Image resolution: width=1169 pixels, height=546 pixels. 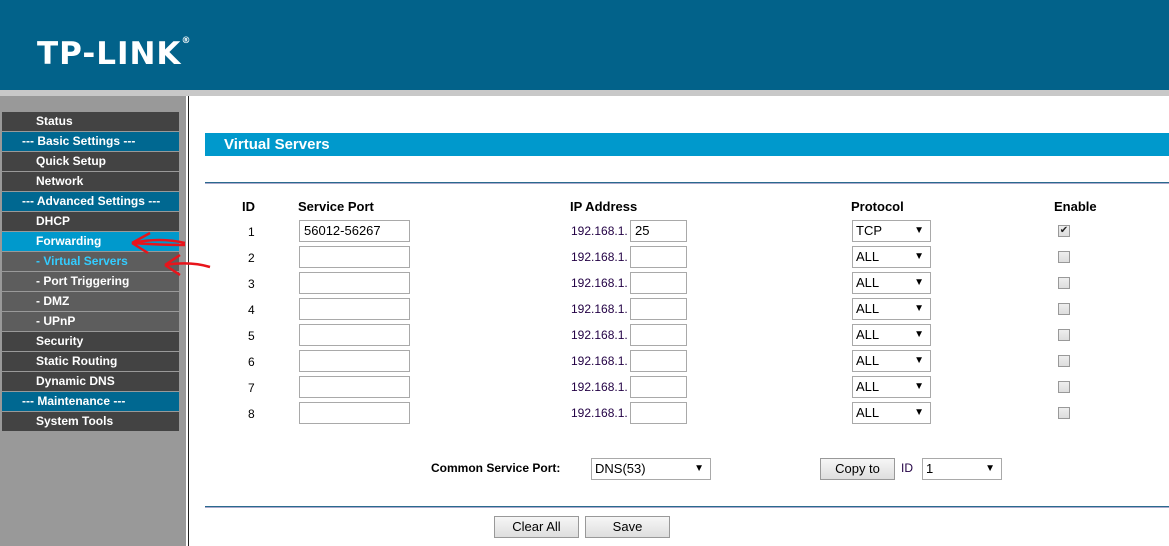 What do you see at coordinates (251, 388) in the screenshot?
I see `row-id: 7` at bounding box center [251, 388].